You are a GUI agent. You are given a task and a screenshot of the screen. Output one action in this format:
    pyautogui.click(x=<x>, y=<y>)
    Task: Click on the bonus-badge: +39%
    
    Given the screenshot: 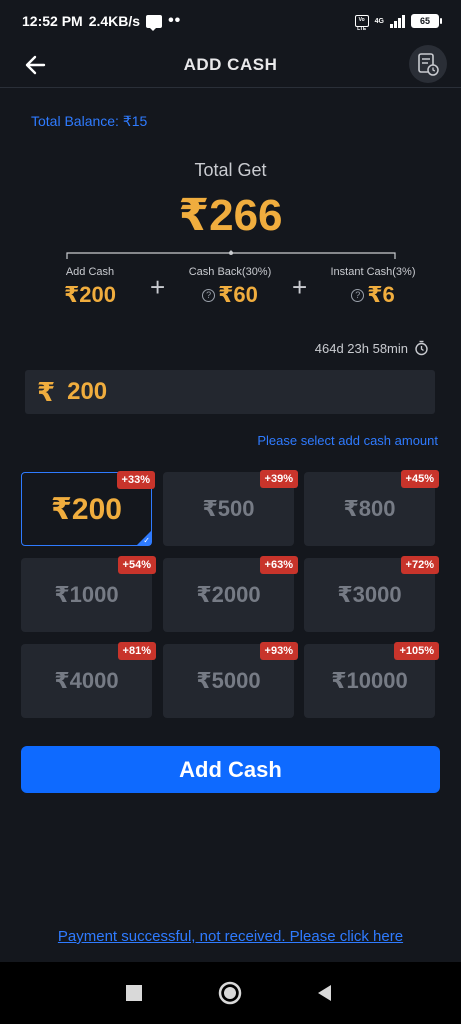 What is the action you would take?
    pyautogui.click(x=278, y=479)
    